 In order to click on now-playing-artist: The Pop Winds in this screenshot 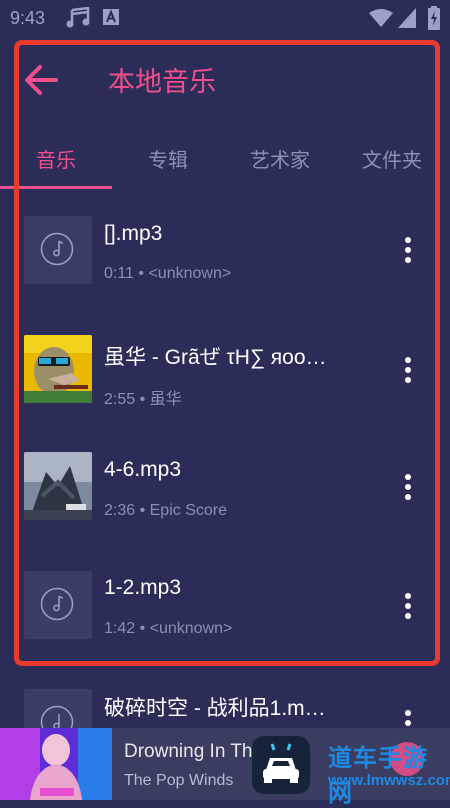, I will do `click(179, 780)`.